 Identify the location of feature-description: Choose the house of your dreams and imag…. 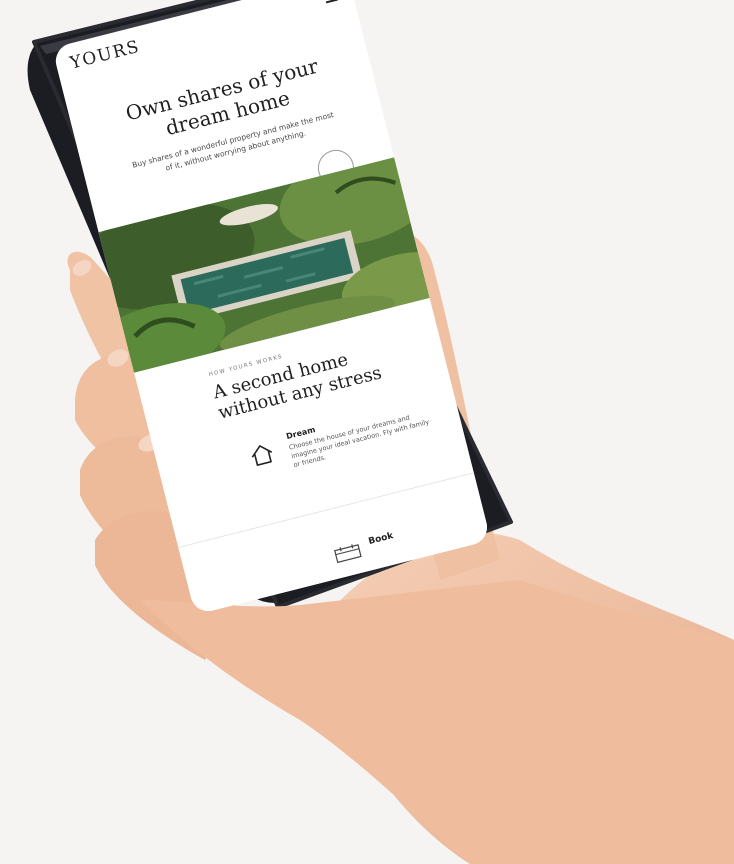
(359, 441).